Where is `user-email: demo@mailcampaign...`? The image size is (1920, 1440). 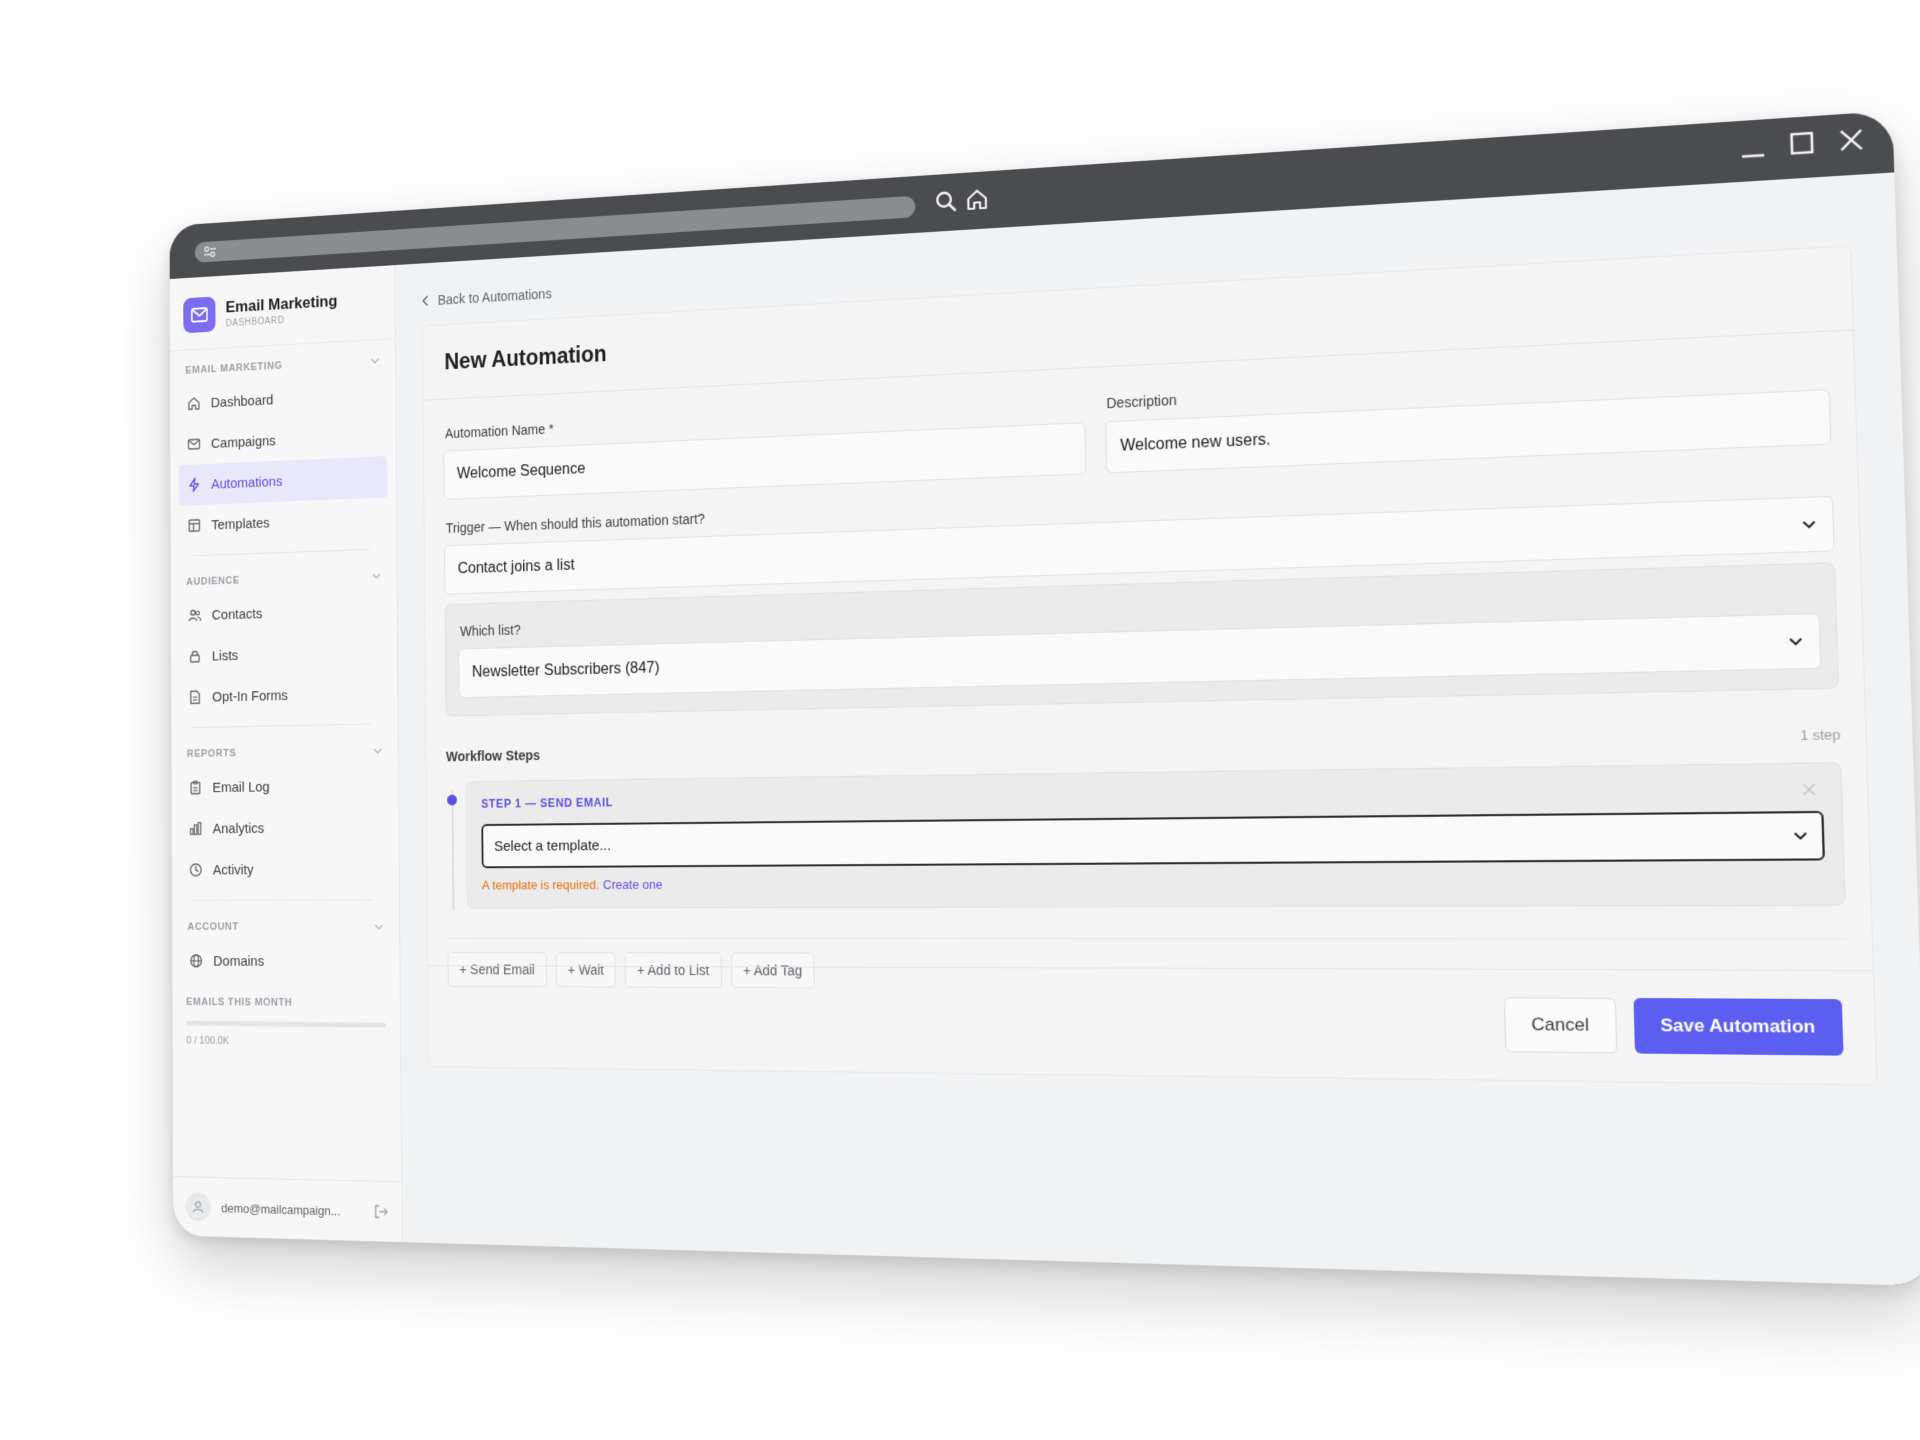 user-email: demo@mailcampaign... is located at coordinates (281, 1209).